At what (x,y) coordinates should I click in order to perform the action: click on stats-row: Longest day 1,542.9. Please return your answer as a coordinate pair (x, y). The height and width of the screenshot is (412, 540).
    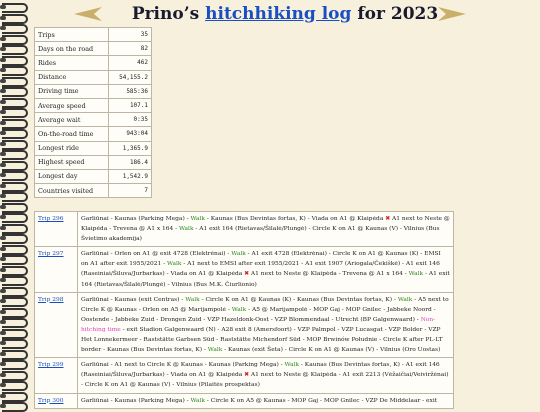
    Looking at the image, I should click on (92, 176).